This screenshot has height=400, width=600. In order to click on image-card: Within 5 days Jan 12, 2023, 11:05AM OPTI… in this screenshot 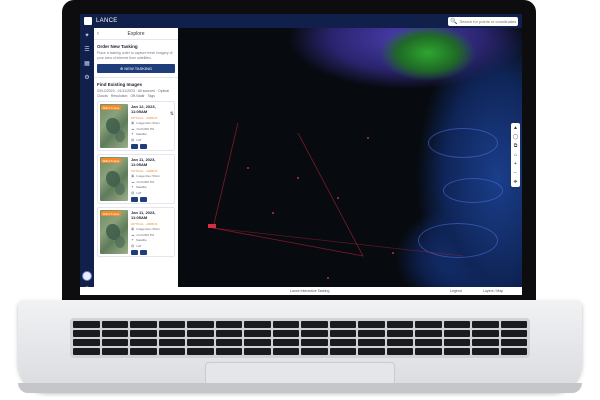, I will do `click(136, 126)`.